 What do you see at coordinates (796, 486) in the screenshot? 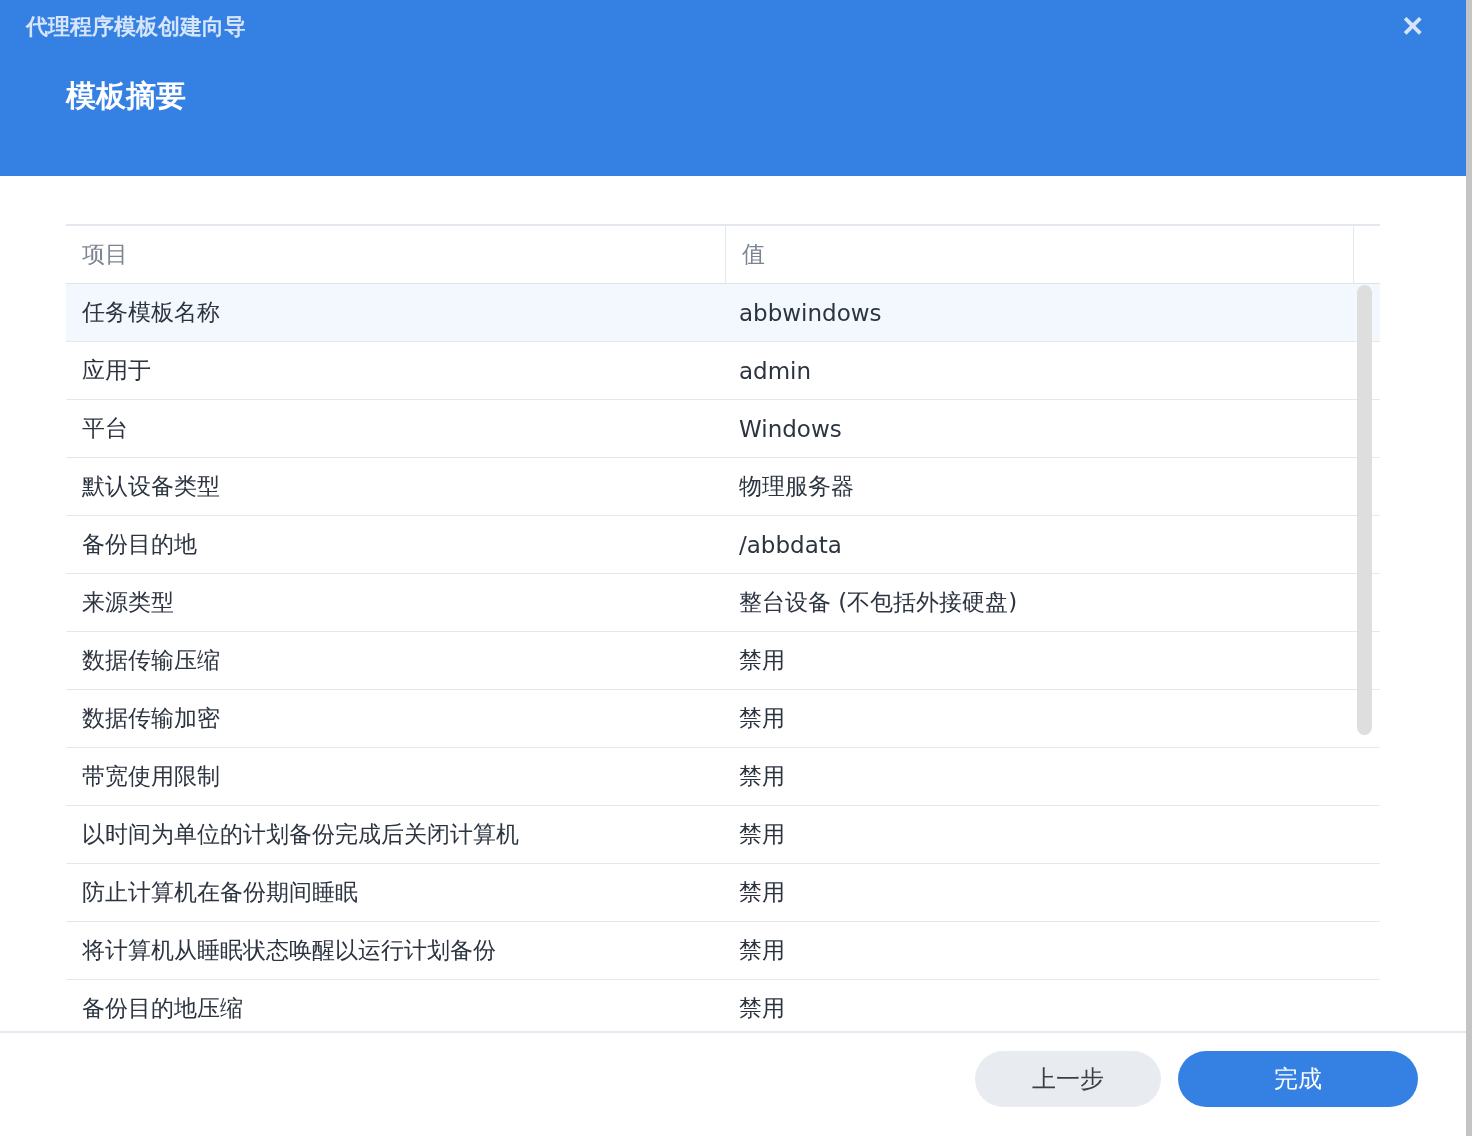
I see `table-cell-text: 物理服务器` at bounding box center [796, 486].